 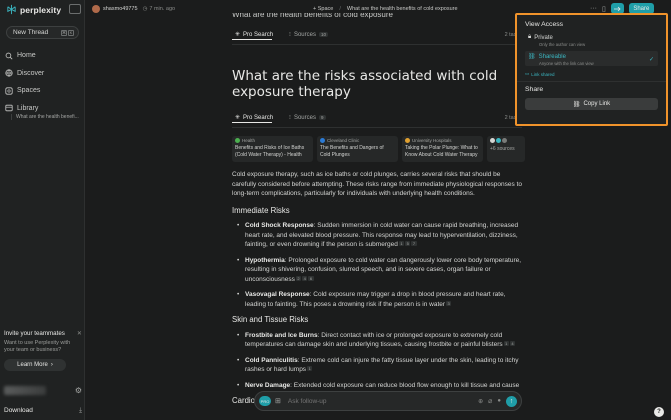 What do you see at coordinates (383, 401) in the screenshot?
I see `followup-input` at bounding box center [383, 401].